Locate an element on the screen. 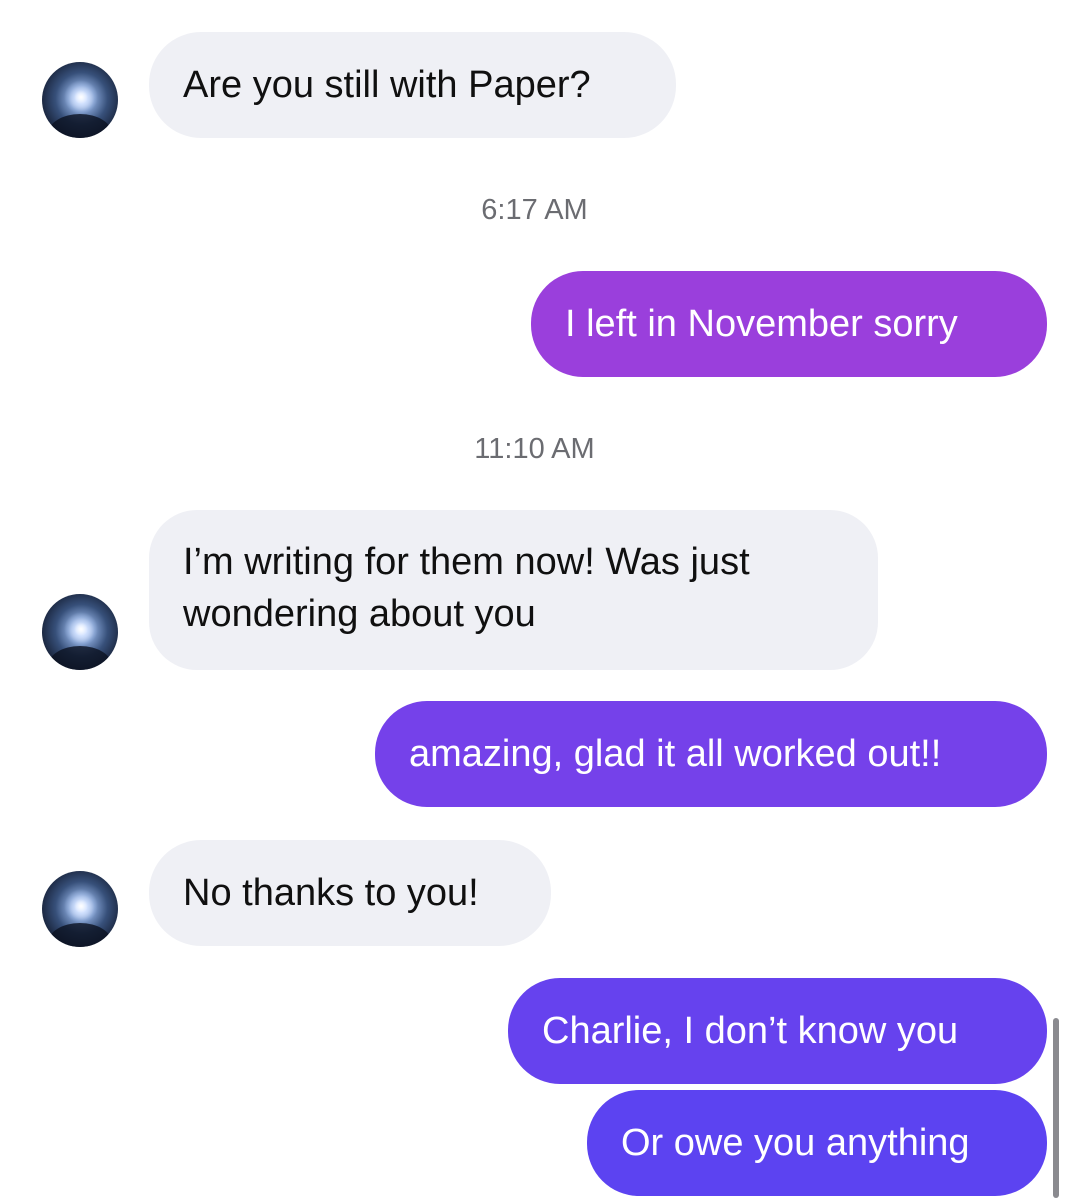  message-incoming: Are you still with Paper? is located at coordinates (412, 85).